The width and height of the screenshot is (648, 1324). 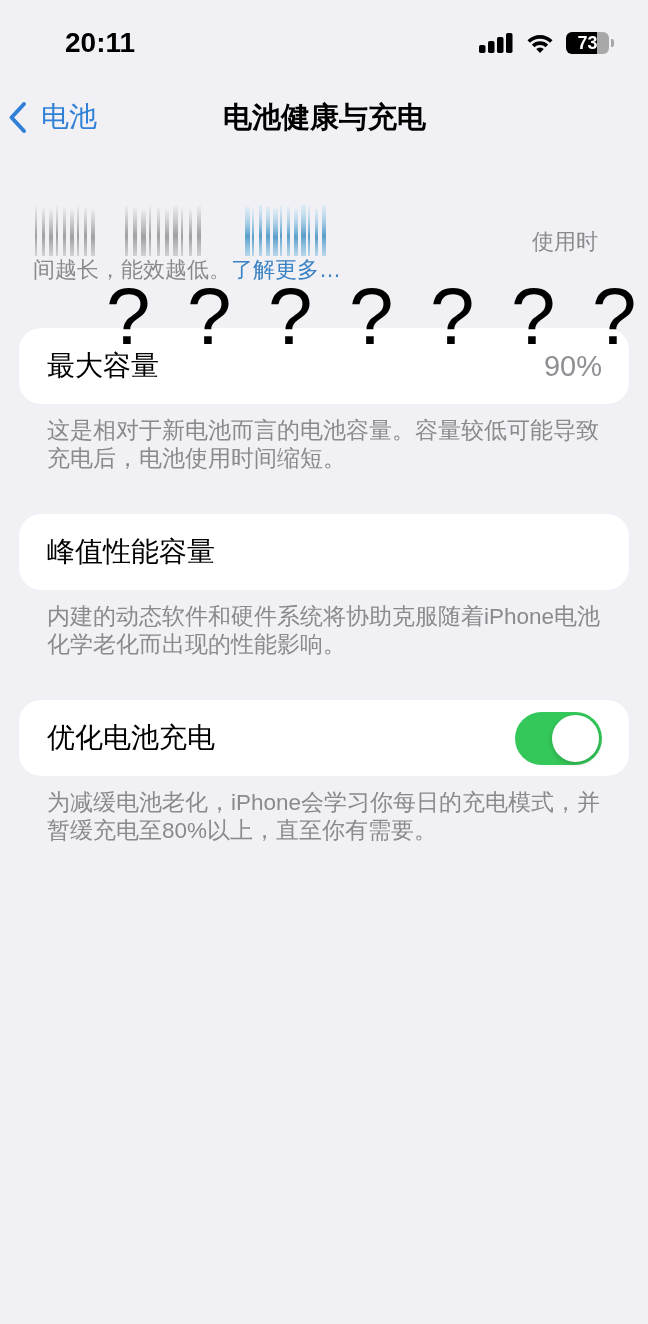 What do you see at coordinates (131, 552) in the screenshot?
I see `row-label: 峰值性能容量` at bounding box center [131, 552].